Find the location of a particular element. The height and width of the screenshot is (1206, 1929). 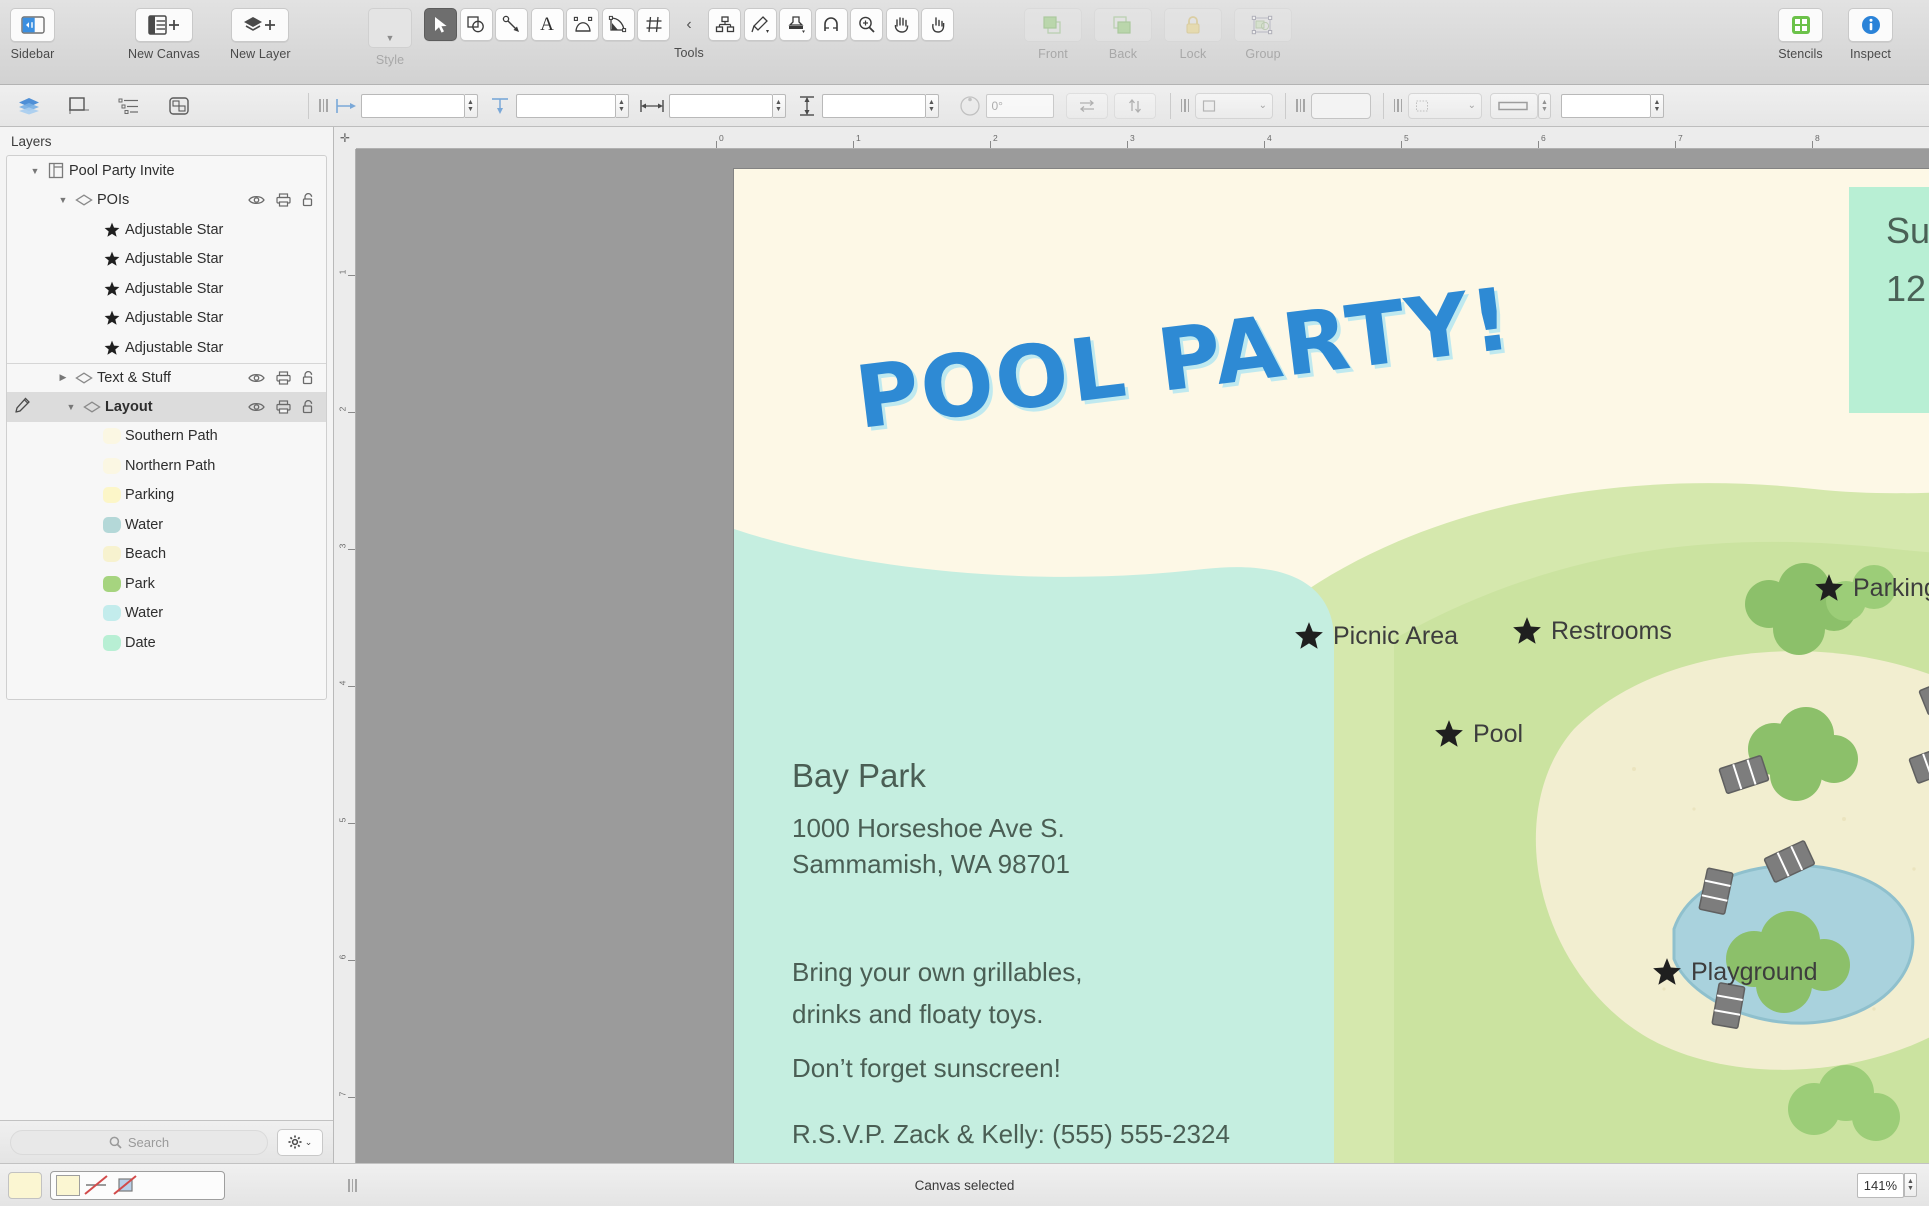

sidebar-toggle: Sidebar is located at coordinates (32, 34).